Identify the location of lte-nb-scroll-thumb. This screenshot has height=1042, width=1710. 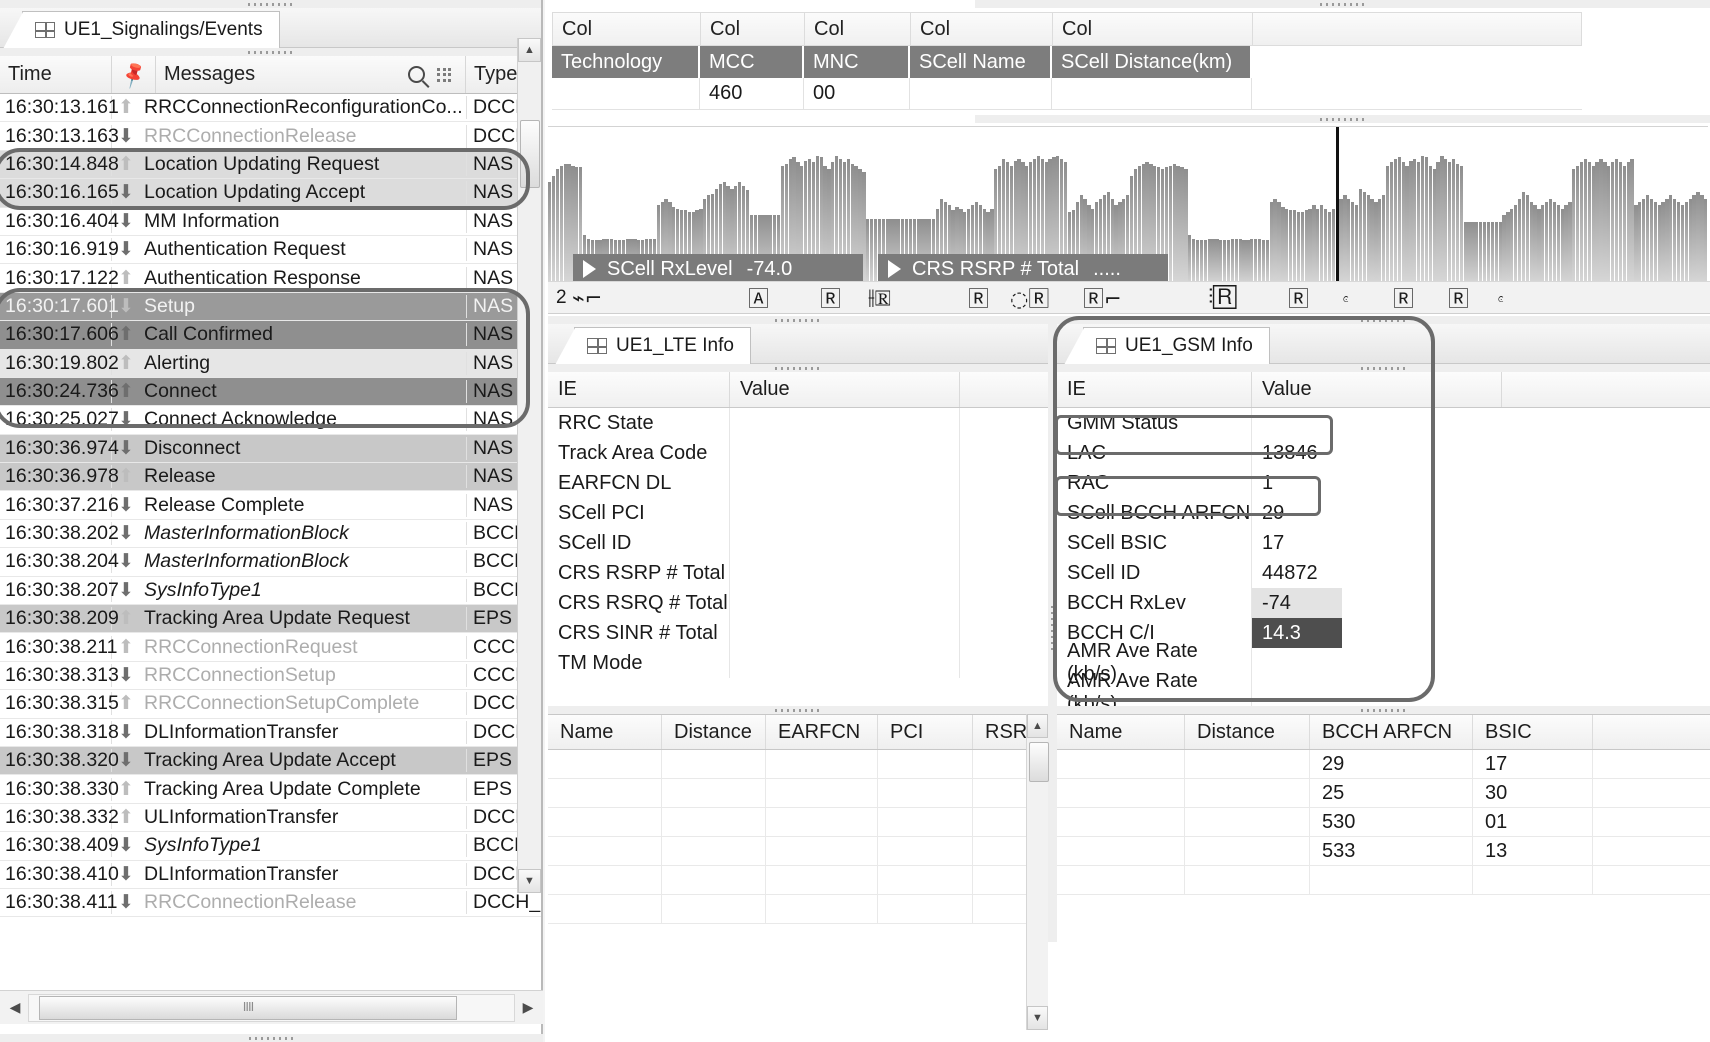
(1039, 762).